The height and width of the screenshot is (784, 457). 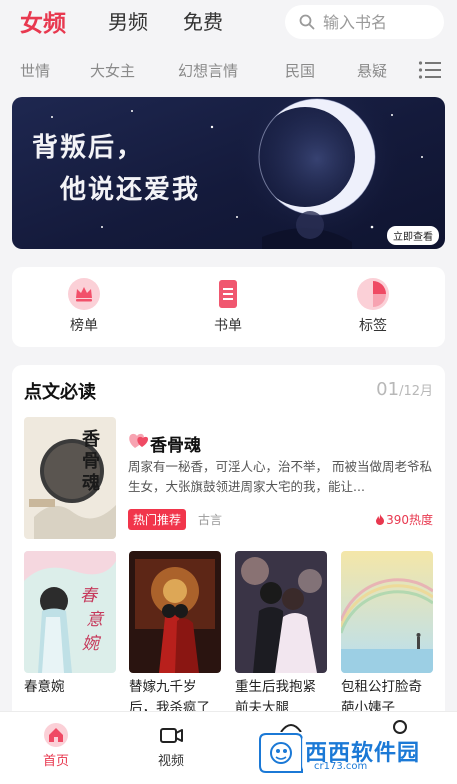 I want to click on svg-text: 香, so click(x=91, y=439).